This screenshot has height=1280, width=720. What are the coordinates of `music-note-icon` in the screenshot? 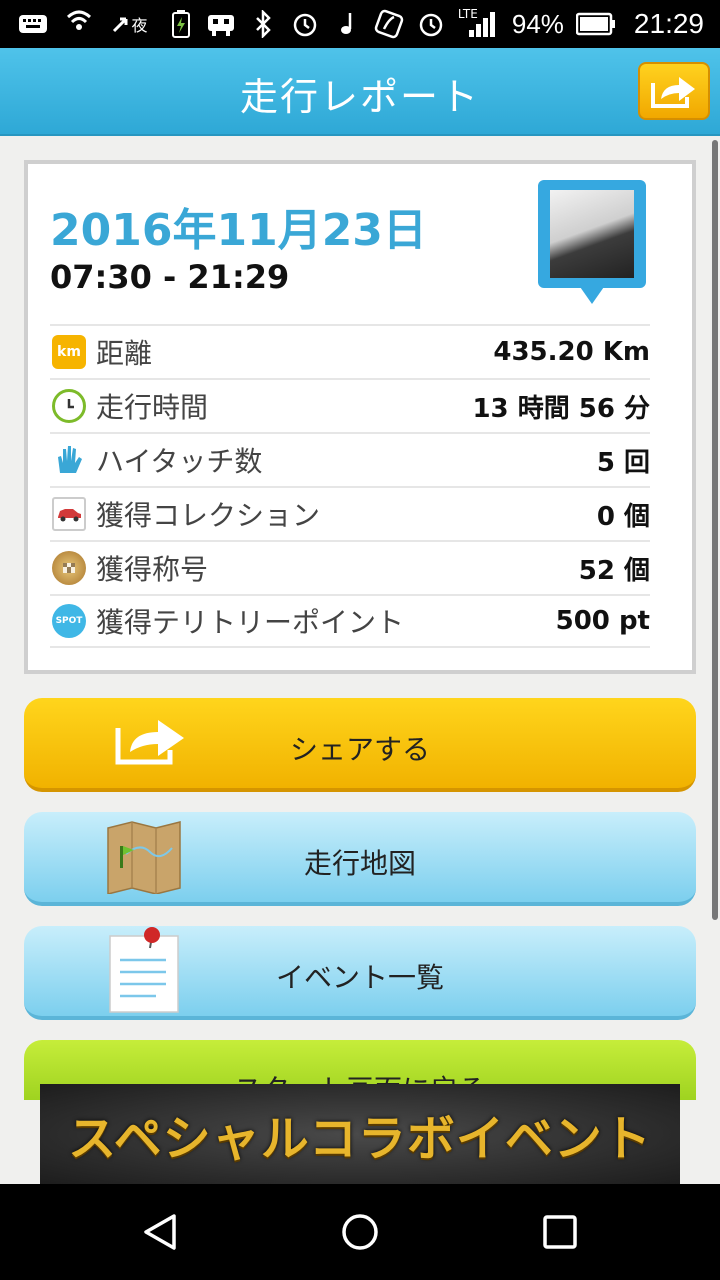 It's located at (347, 24).